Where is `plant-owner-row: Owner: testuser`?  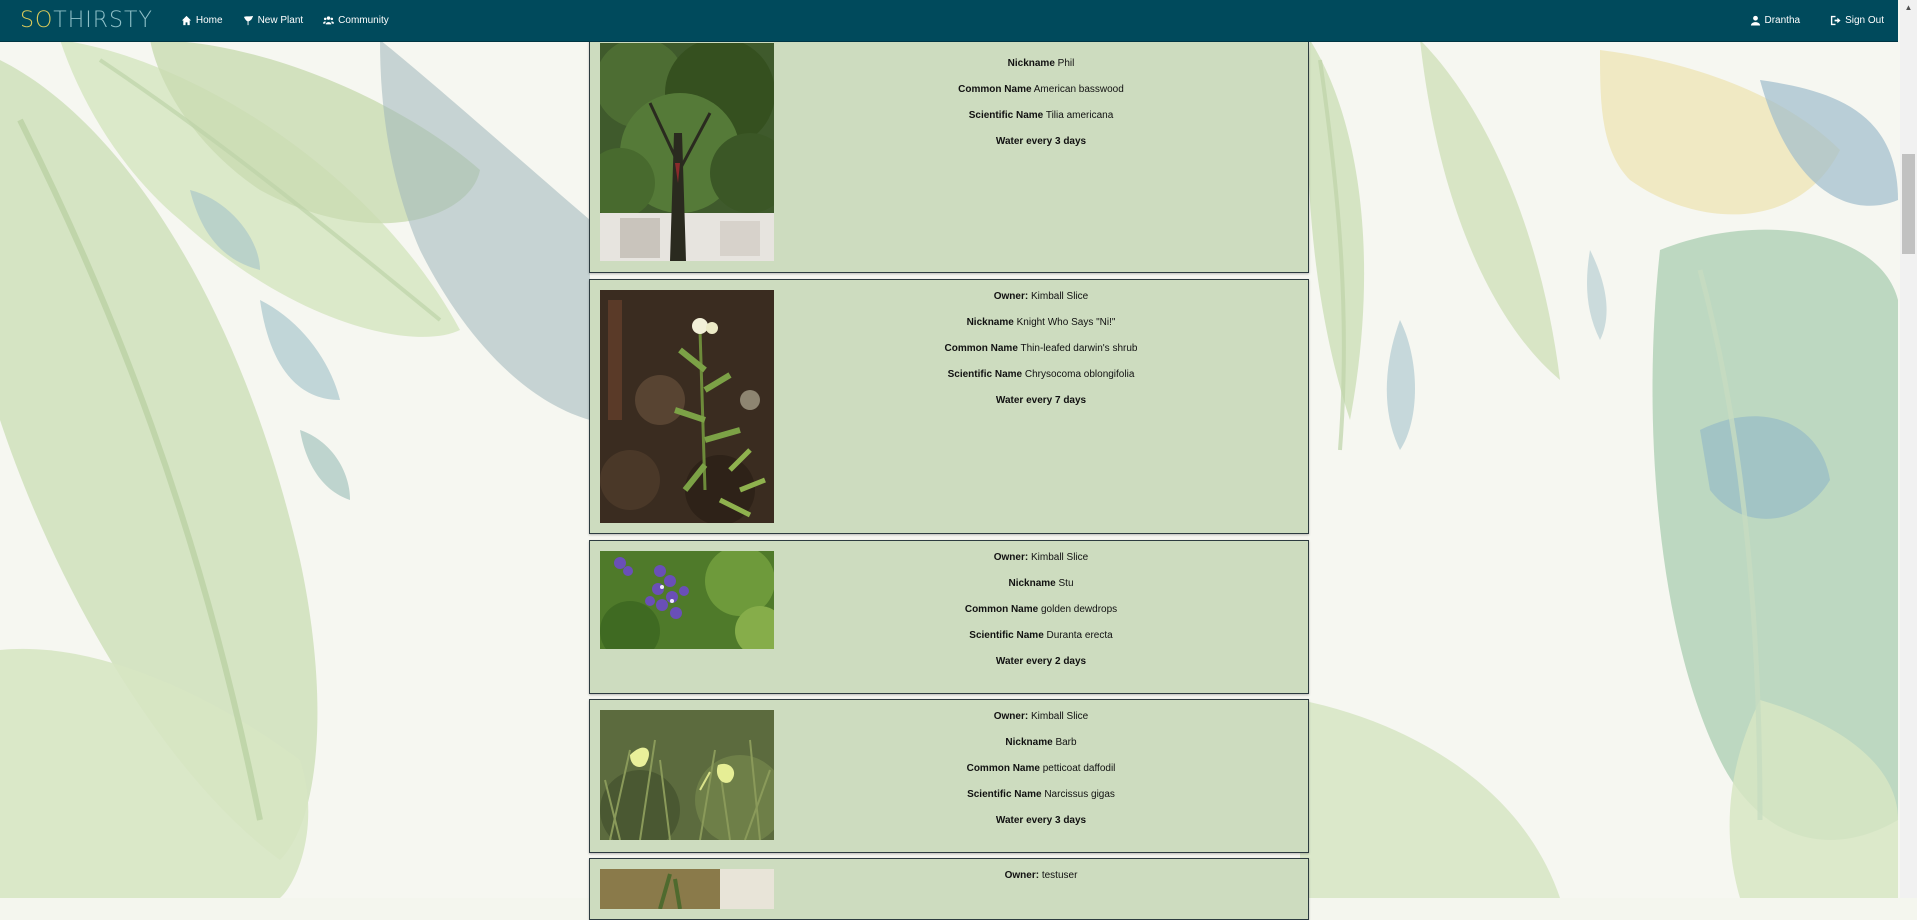
plant-owner-row: Owner: testuser is located at coordinates (1041, 881).